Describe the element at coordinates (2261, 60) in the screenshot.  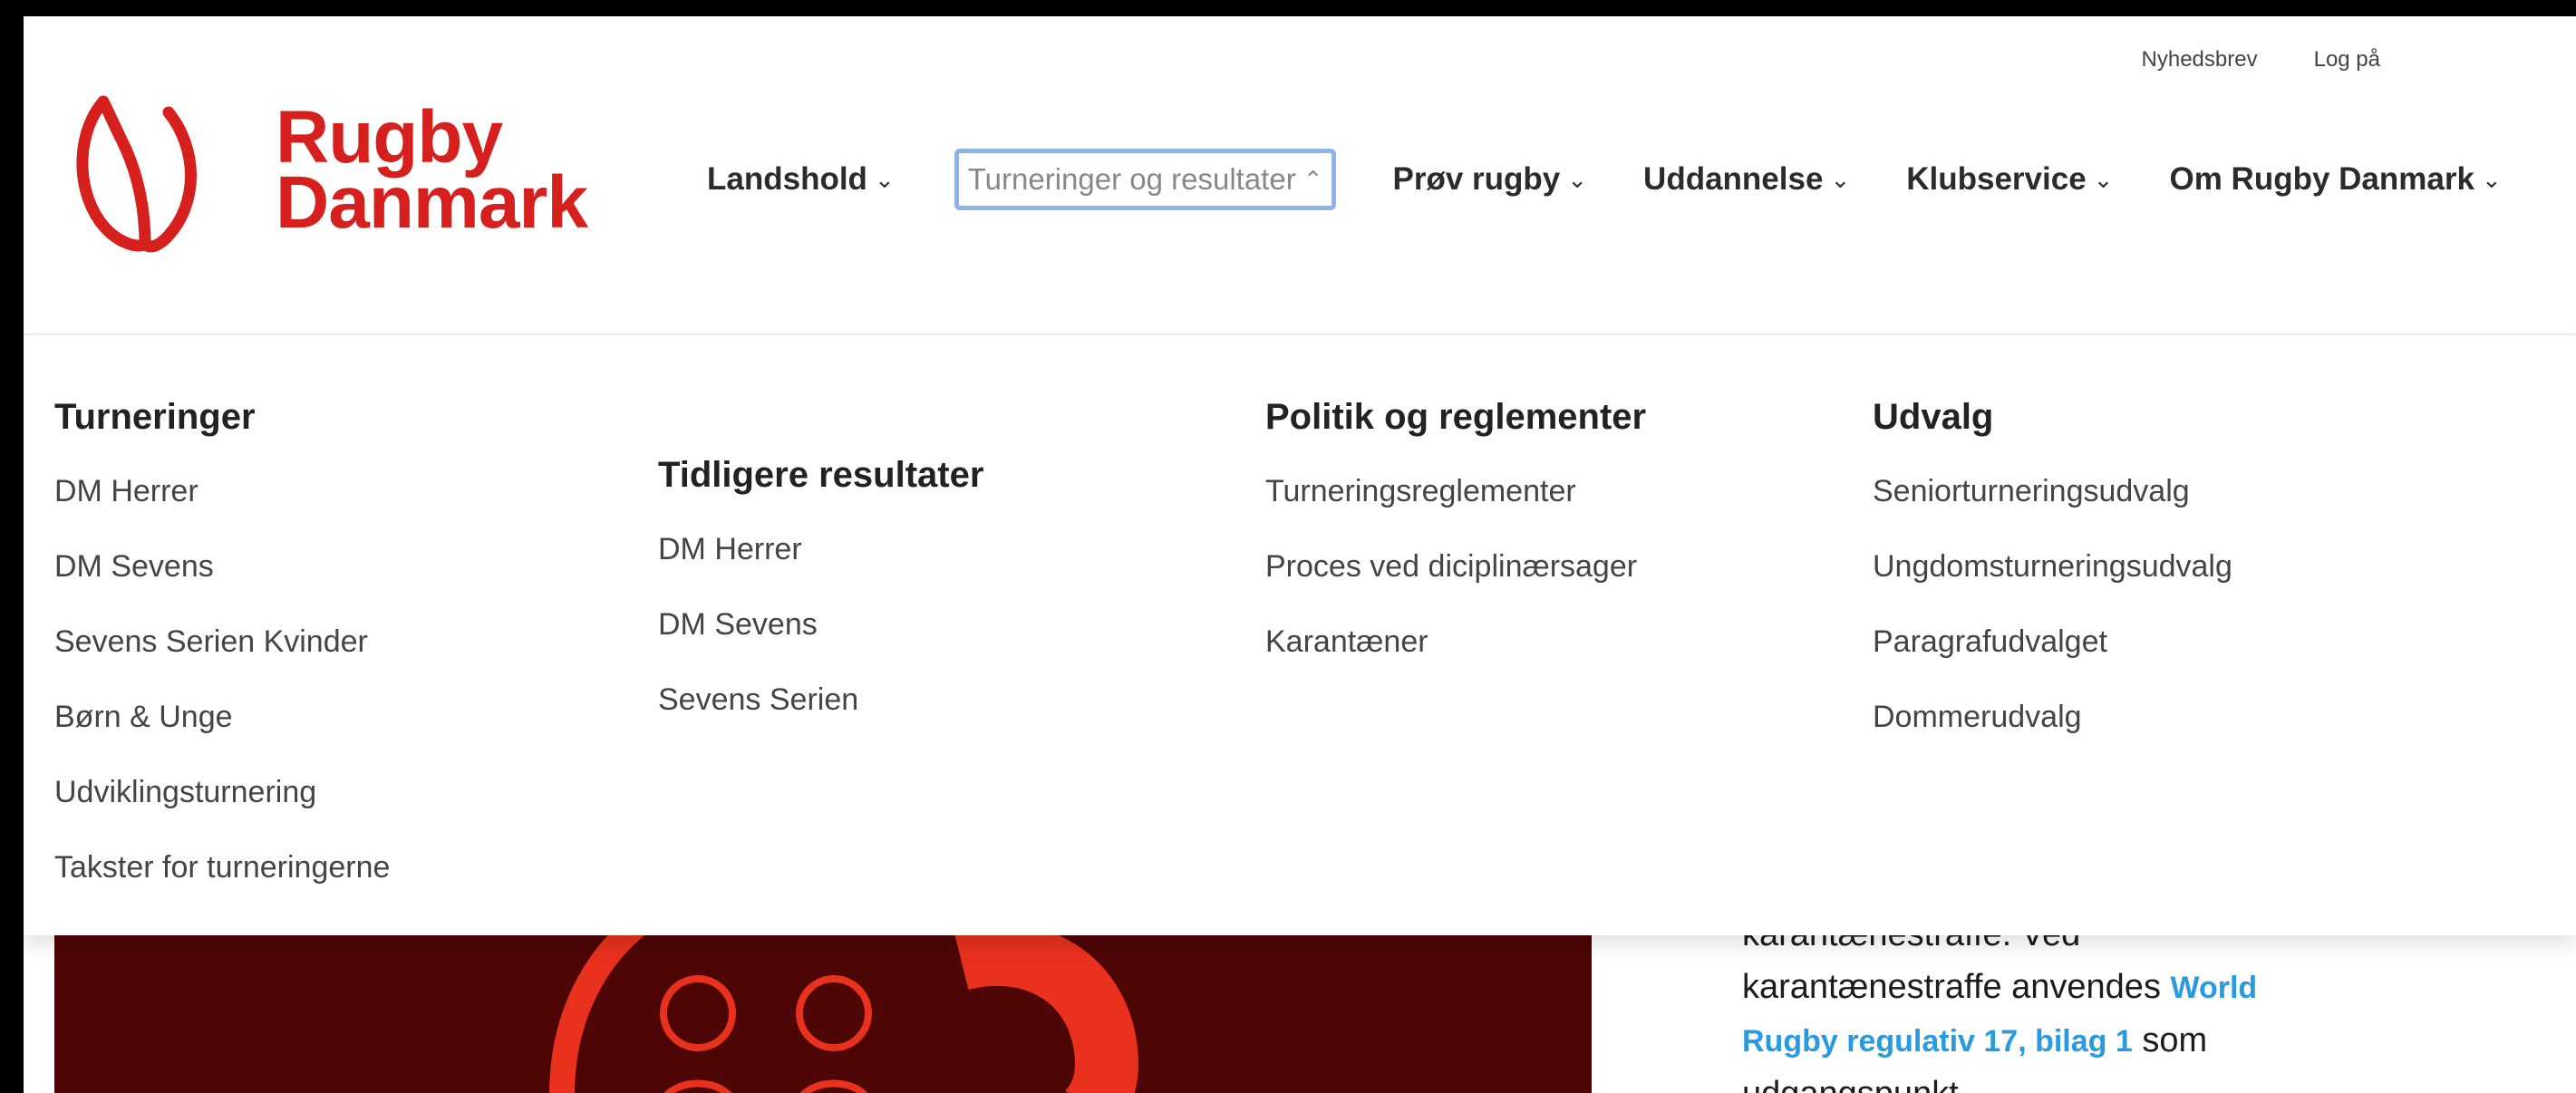
I see `utility-nav: Nyhedsbrev Log på` at that location.